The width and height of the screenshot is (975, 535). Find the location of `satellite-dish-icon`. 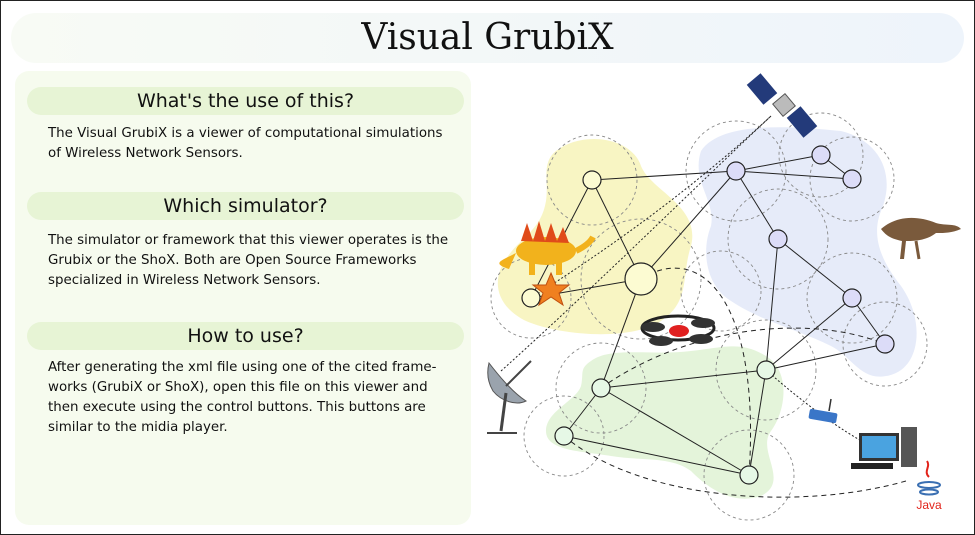

satellite-dish-icon is located at coordinates (509, 397).